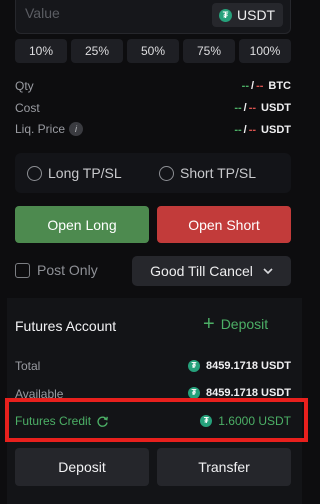 This screenshot has height=504, width=320. Describe the element at coordinates (76, 129) in the screenshot. I see `info-icon: i` at that location.